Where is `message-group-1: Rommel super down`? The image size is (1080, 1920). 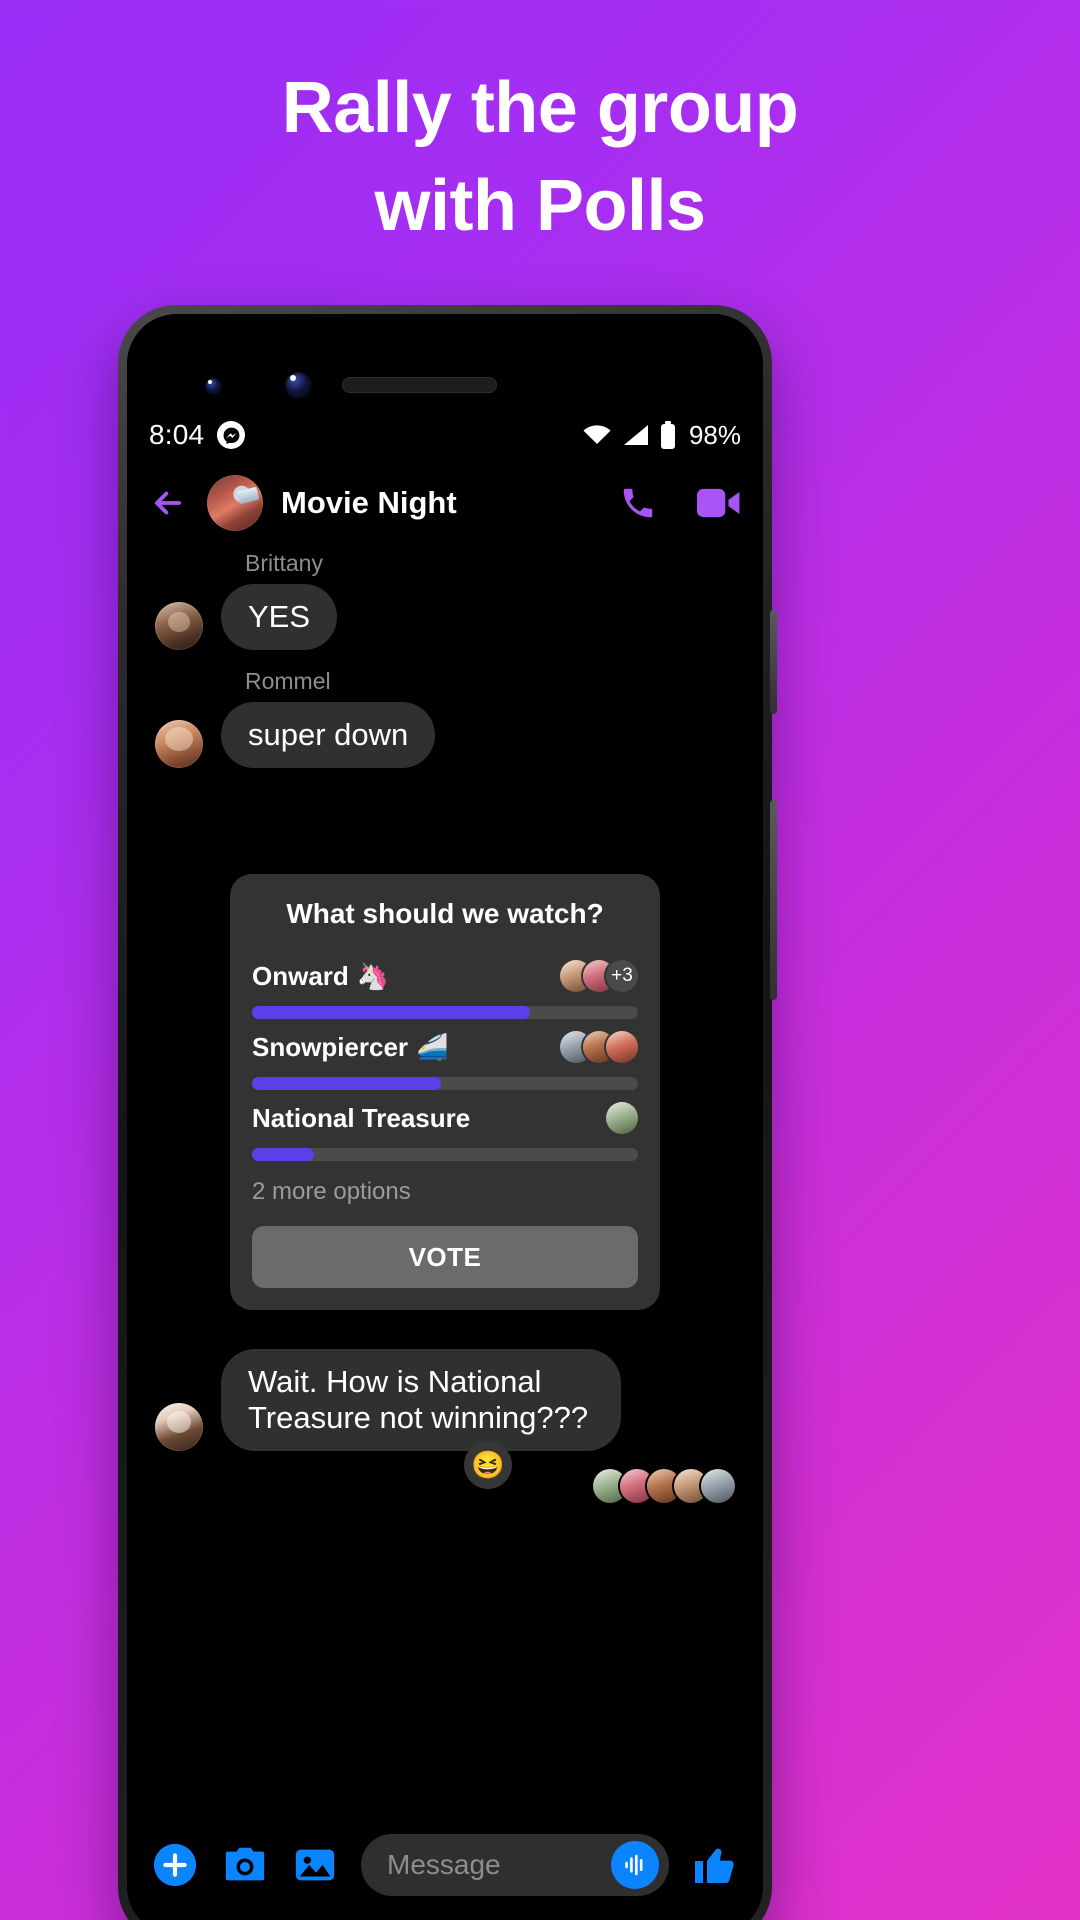
message-group-1: Rommel super down is located at coordinates (445, 718).